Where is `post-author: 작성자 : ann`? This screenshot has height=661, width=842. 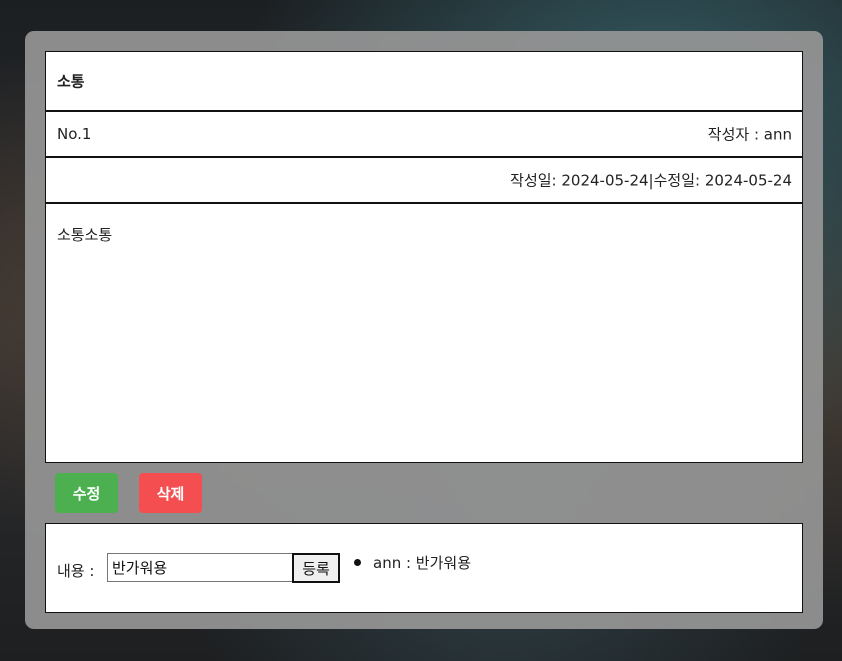 post-author: 작성자 : ann is located at coordinates (749, 134).